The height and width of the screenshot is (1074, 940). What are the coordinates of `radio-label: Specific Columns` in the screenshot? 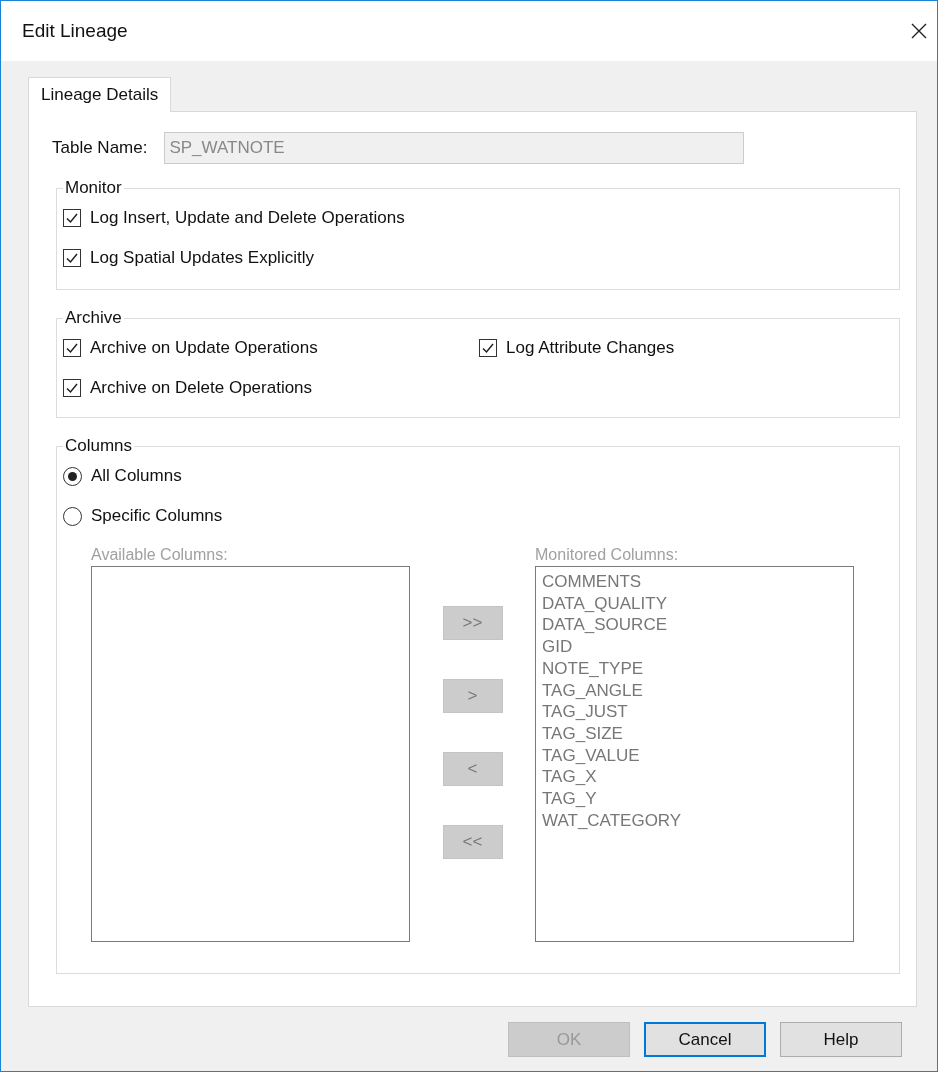 It's located at (157, 516).